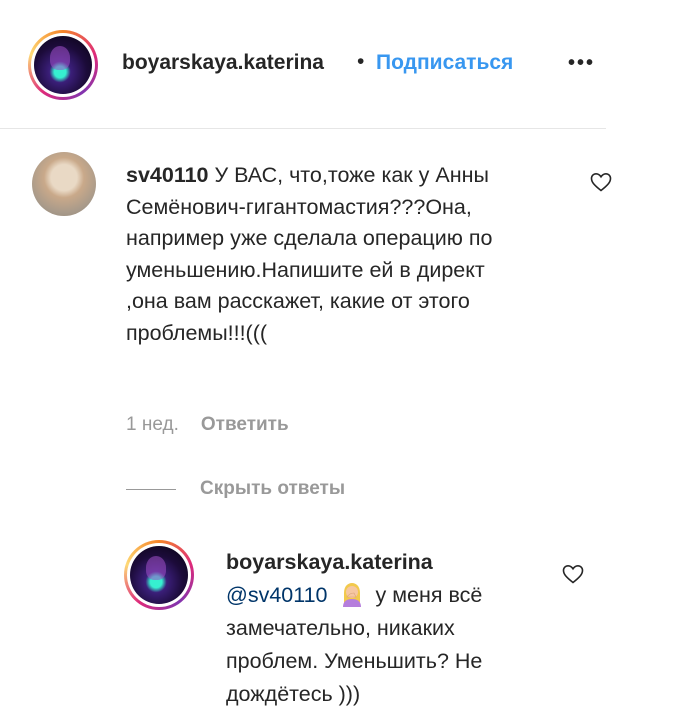  Describe the element at coordinates (151, 489) in the screenshot. I see `replies-line` at that location.